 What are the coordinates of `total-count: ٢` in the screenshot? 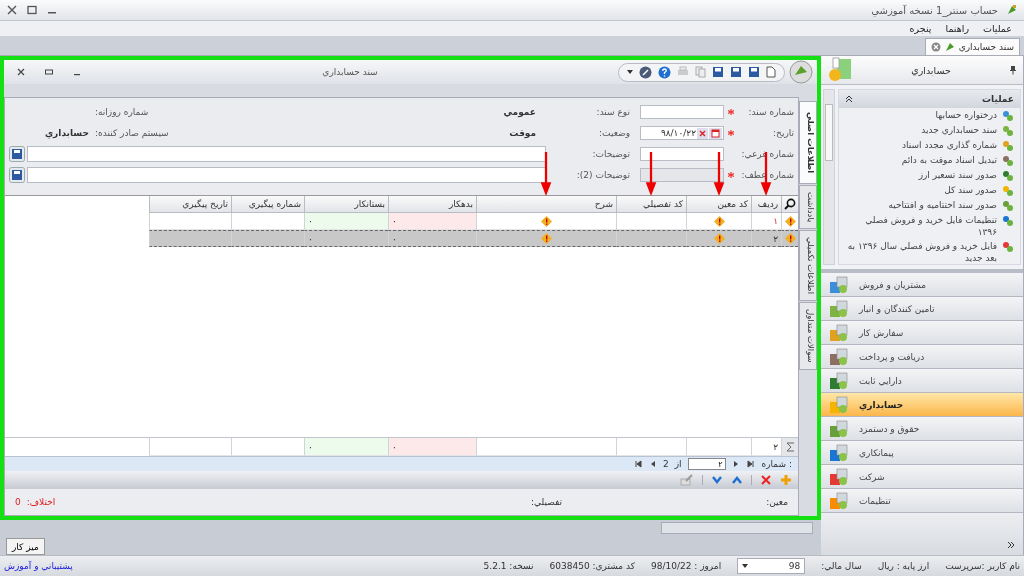 It's located at (775, 446).